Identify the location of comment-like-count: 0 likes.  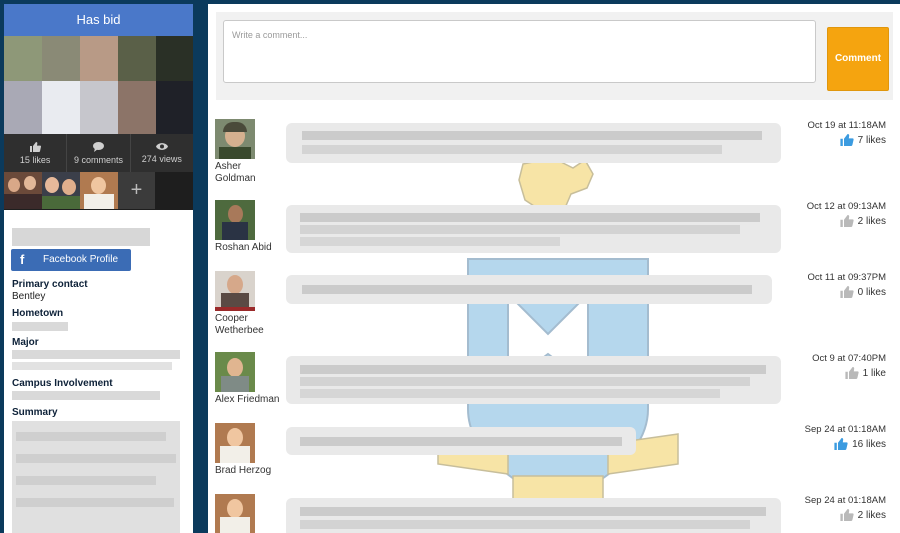
(871, 292).